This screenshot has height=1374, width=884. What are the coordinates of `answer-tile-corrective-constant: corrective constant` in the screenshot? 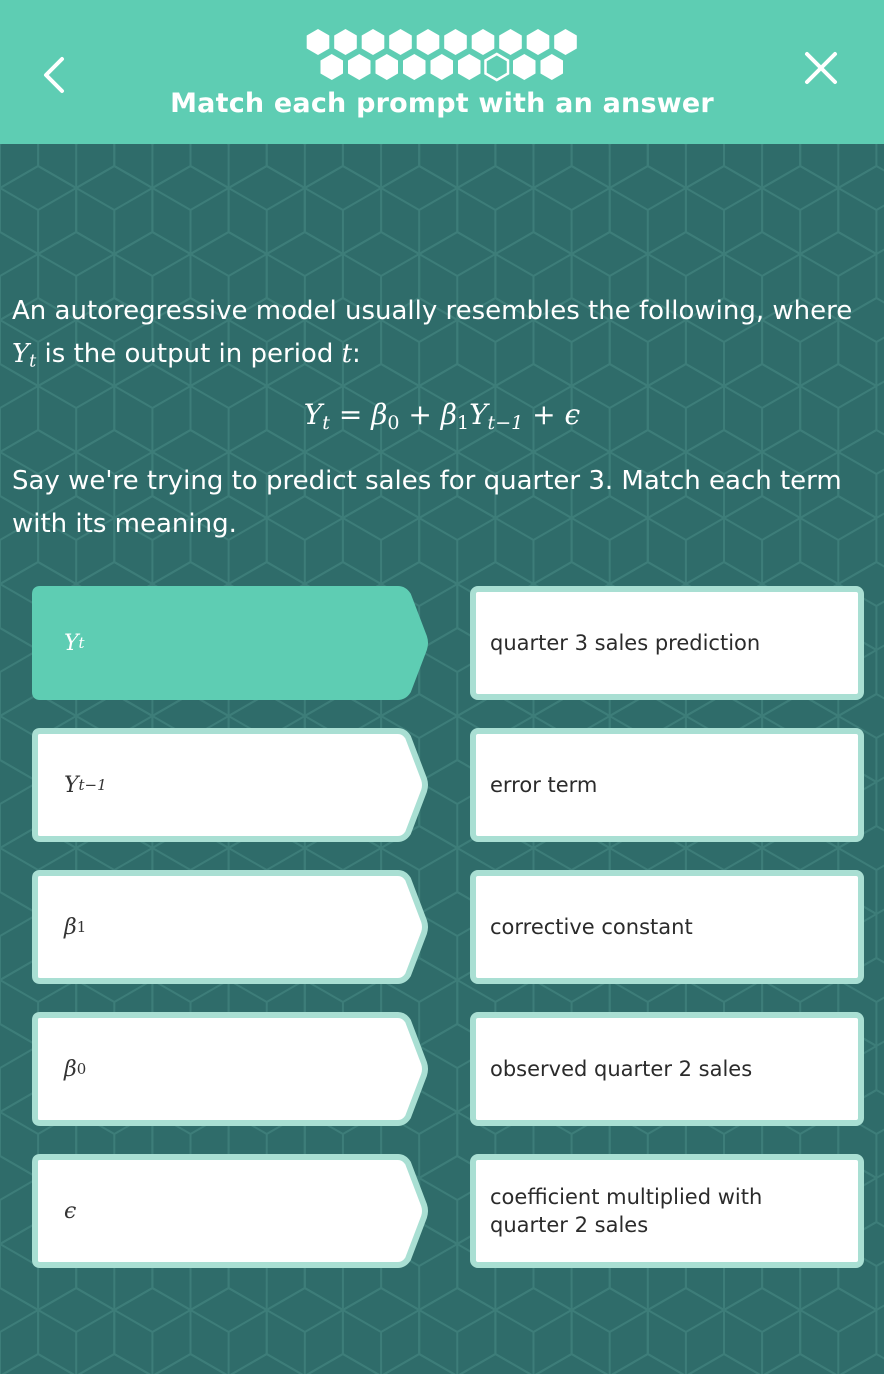 It's located at (667, 927).